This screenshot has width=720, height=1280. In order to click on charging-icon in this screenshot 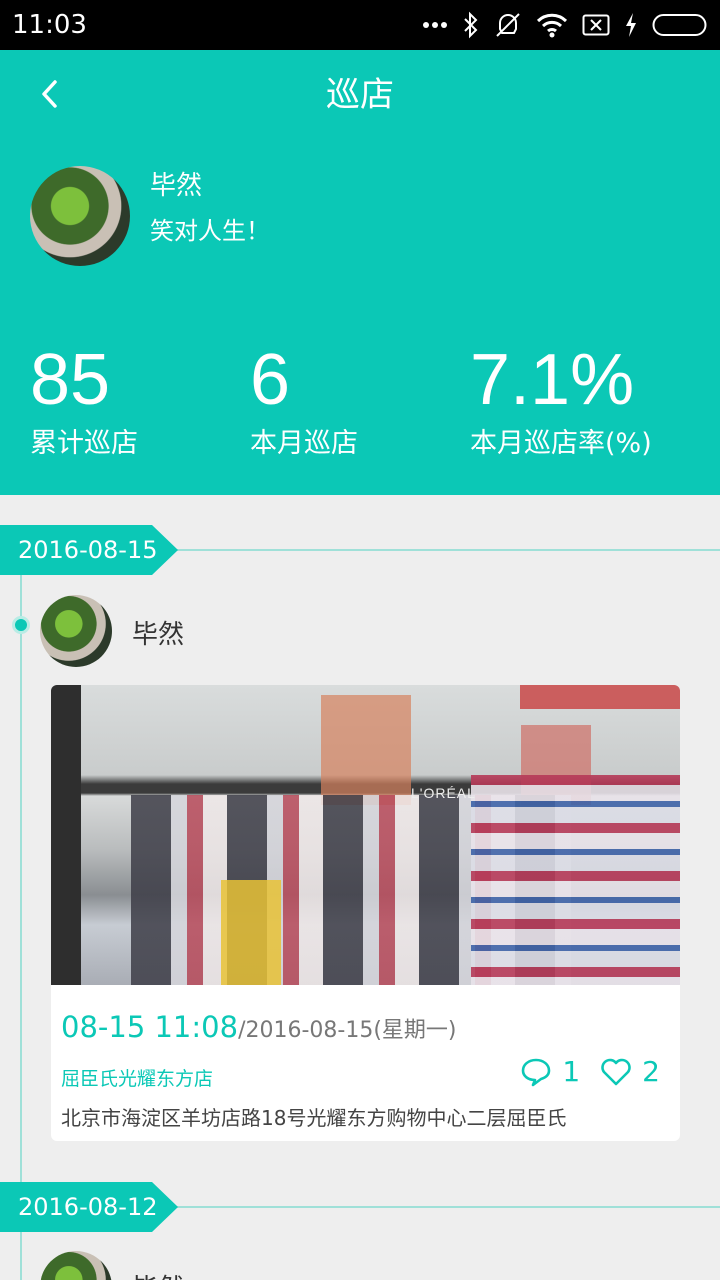, I will do `click(631, 25)`.